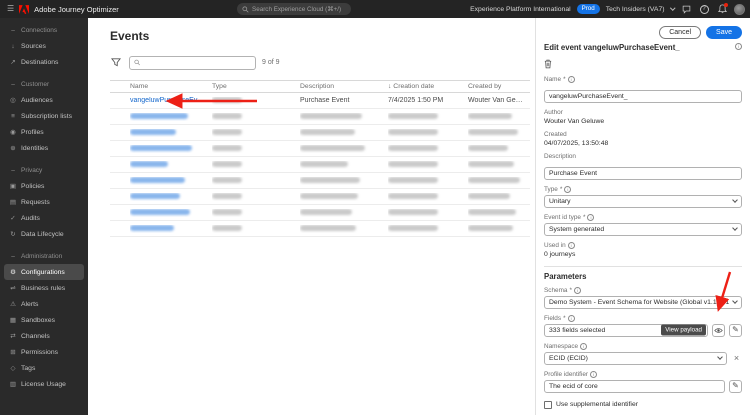 This screenshot has width=750, height=415. I want to click on events-search, so click(192, 62).